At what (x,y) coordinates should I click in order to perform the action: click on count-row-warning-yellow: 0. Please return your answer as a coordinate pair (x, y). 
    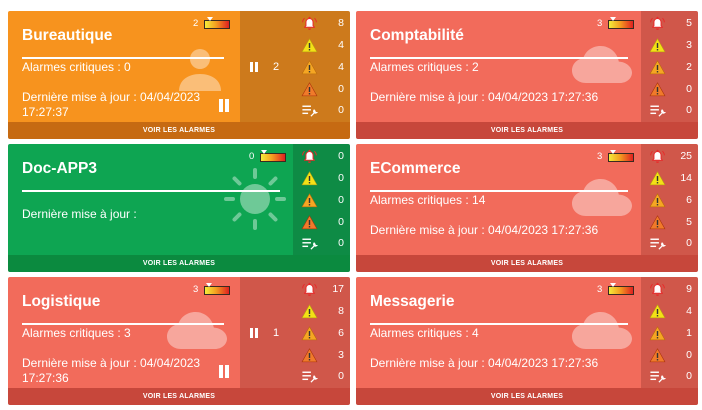
    Looking at the image, I should click on (321, 178).